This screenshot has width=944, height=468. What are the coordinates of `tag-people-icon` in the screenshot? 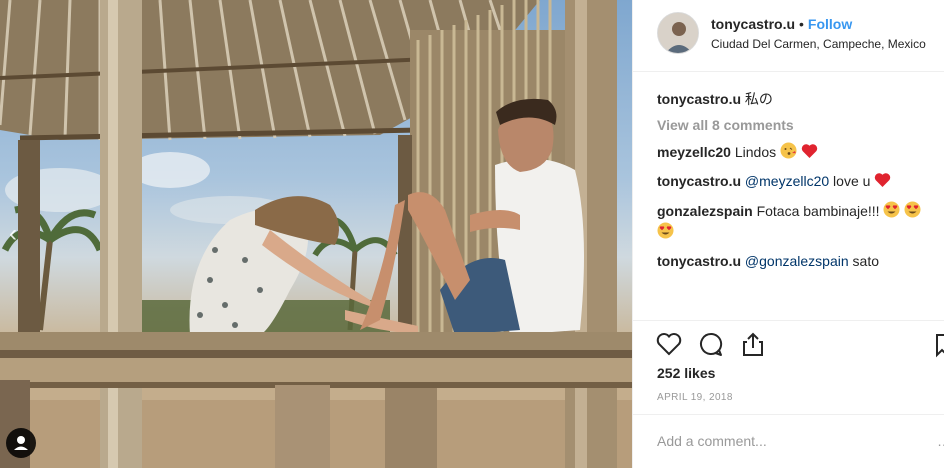 It's located at (21, 443).